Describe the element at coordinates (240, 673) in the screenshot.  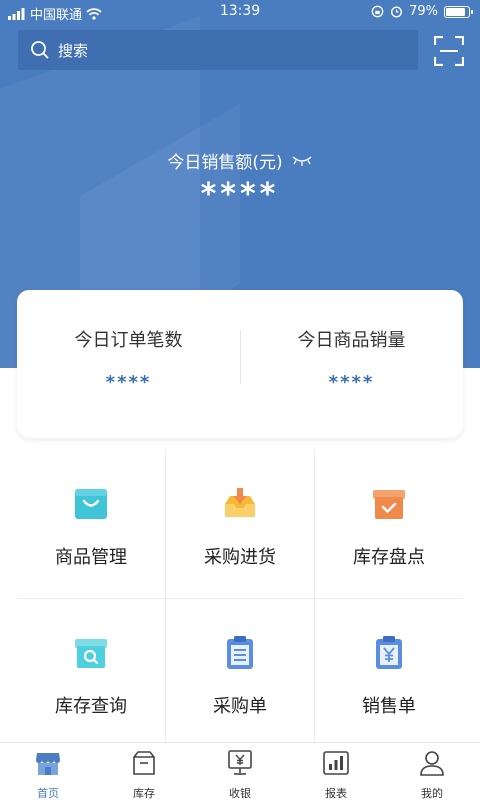
I see `feature-purchase-order: 采购单` at that location.